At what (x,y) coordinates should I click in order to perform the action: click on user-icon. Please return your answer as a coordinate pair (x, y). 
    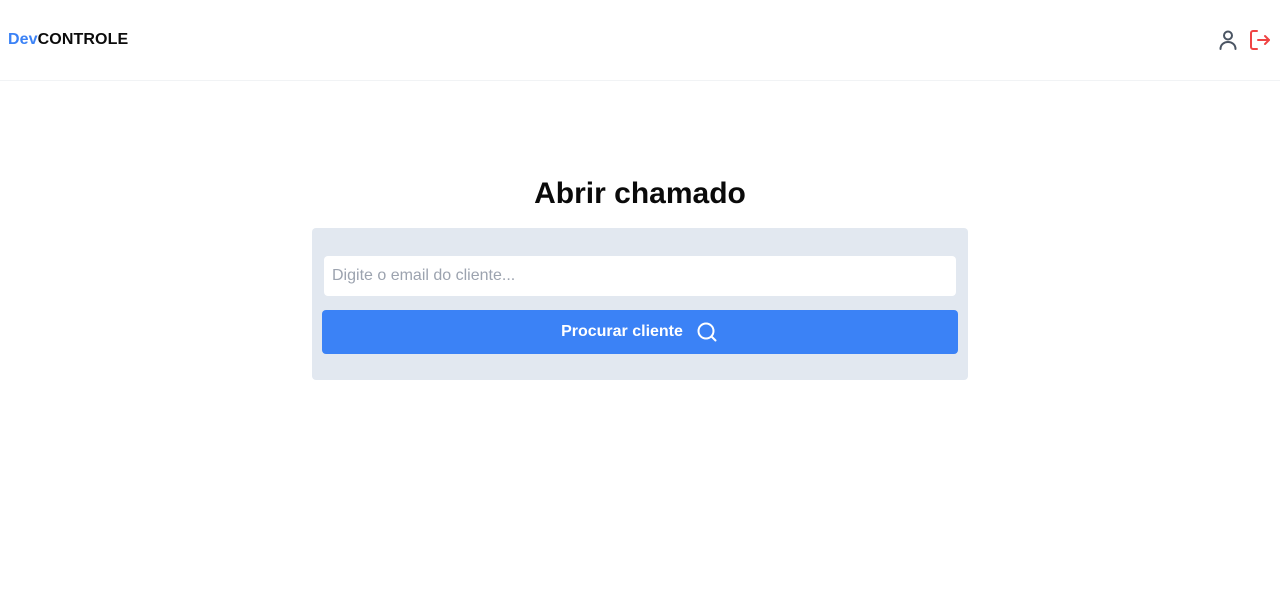
    Looking at the image, I should click on (1228, 40).